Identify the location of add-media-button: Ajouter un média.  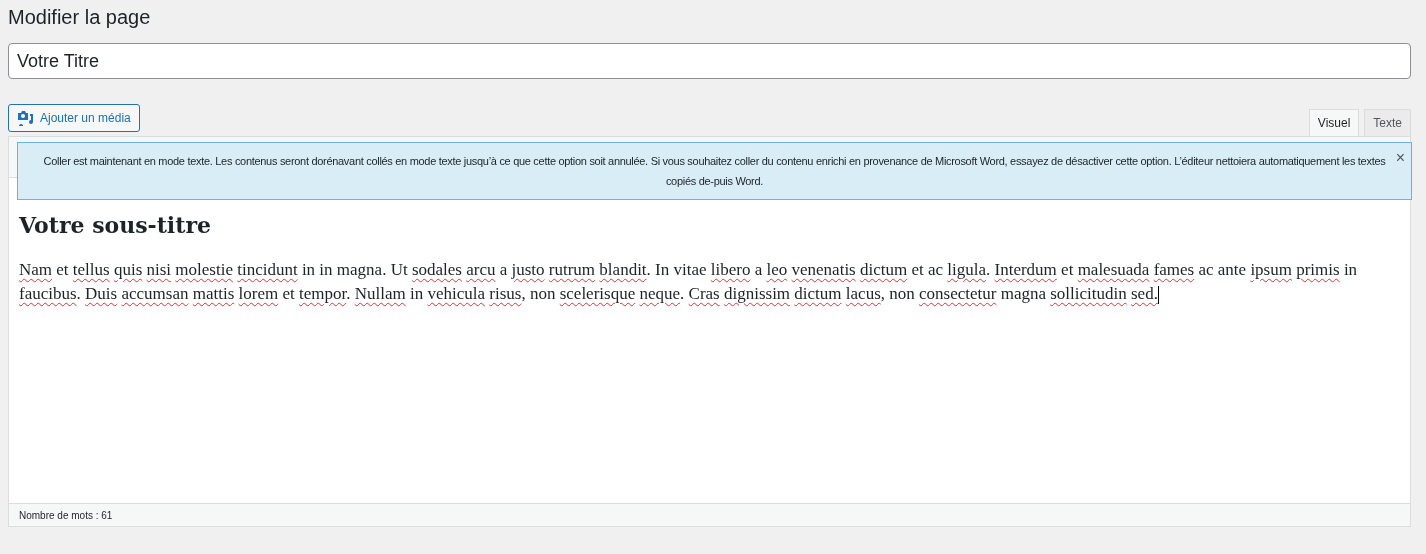
(74, 118).